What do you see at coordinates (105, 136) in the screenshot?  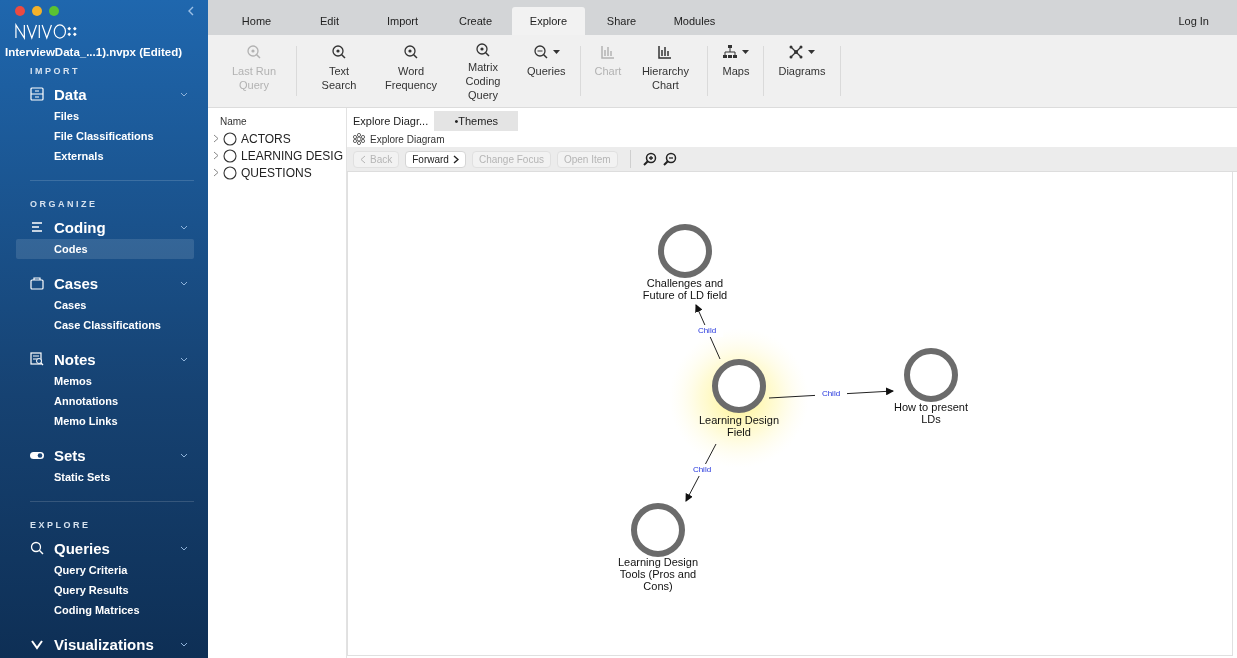 I see `nav-item: File Classifications` at bounding box center [105, 136].